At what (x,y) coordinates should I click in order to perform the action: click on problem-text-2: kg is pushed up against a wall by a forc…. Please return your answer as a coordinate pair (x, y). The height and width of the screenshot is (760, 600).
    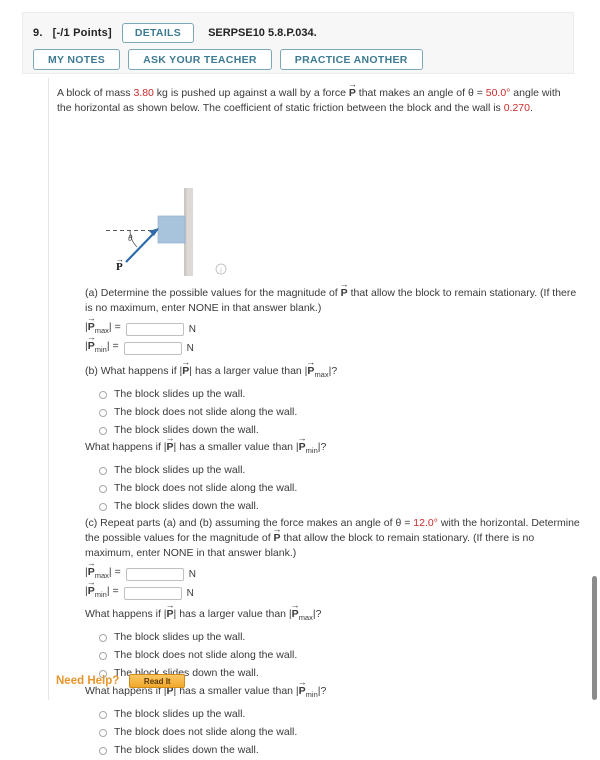
    Looking at the image, I should click on (251, 93).